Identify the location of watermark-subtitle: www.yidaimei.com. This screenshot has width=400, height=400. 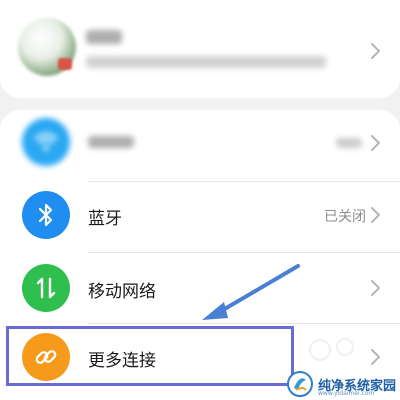
(346, 393).